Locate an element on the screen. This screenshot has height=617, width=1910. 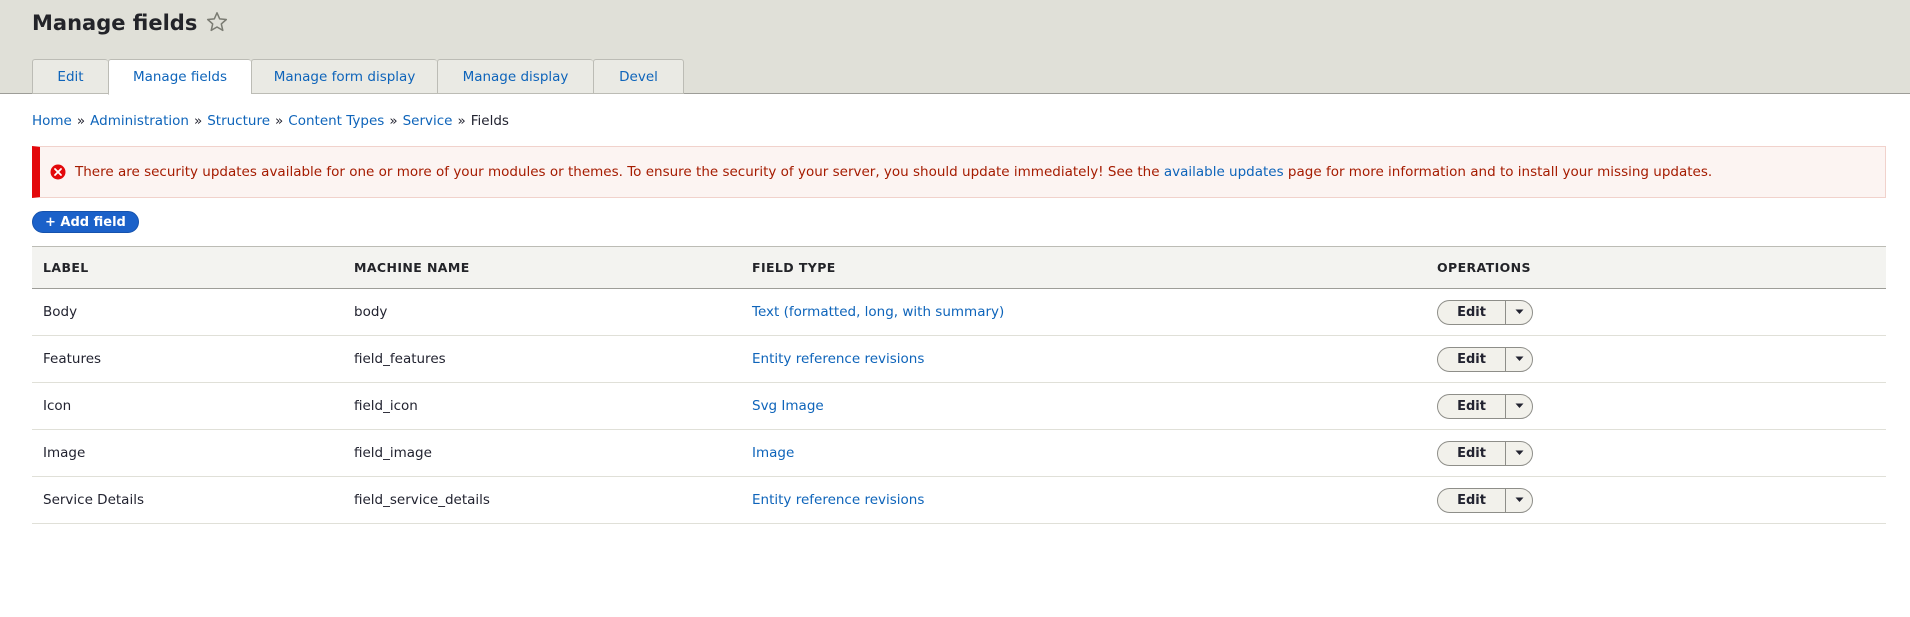
breadcrumb-home: Home is located at coordinates (52, 121).